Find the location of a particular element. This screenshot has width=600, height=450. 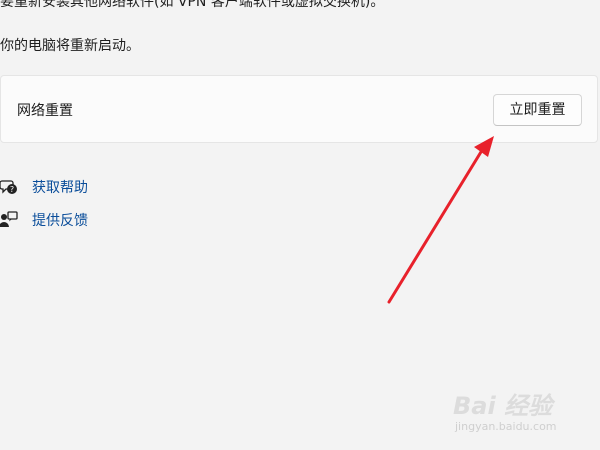

watermark-url: jingyan.baidu.com is located at coordinates (506, 426).